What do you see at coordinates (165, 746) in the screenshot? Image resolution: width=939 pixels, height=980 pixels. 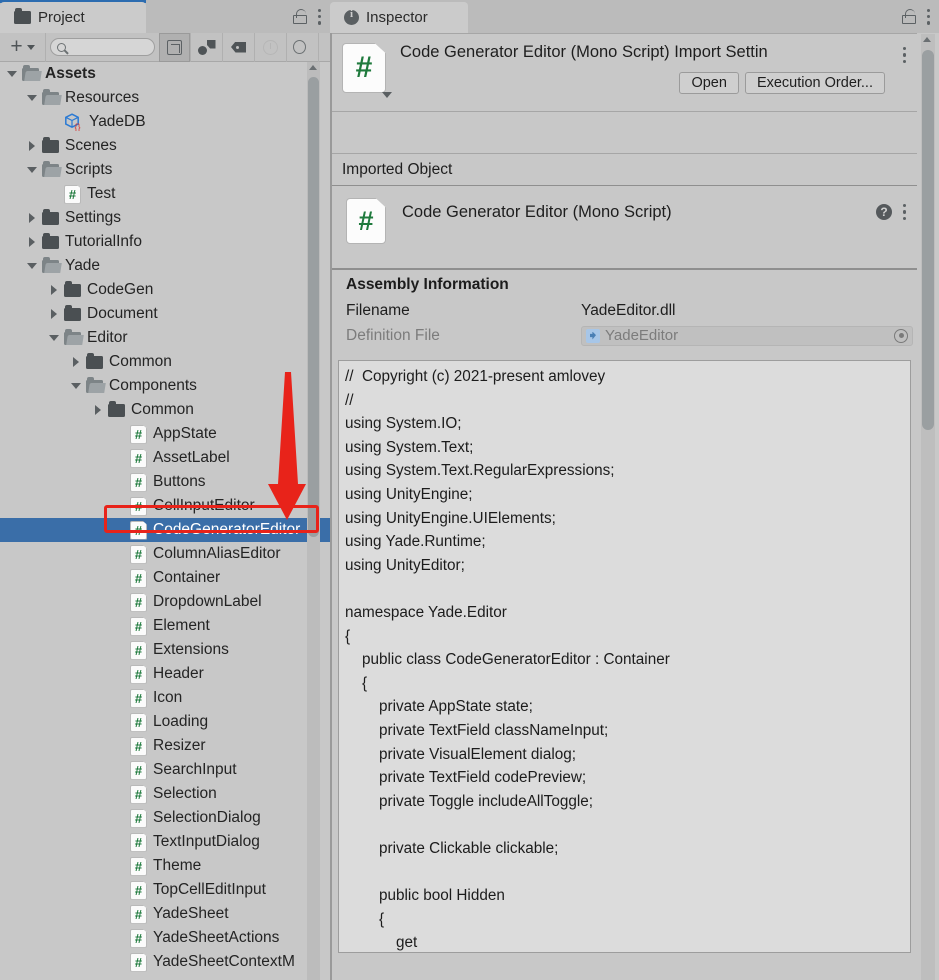 I see `tree-row: # Resizer` at bounding box center [165, 746].